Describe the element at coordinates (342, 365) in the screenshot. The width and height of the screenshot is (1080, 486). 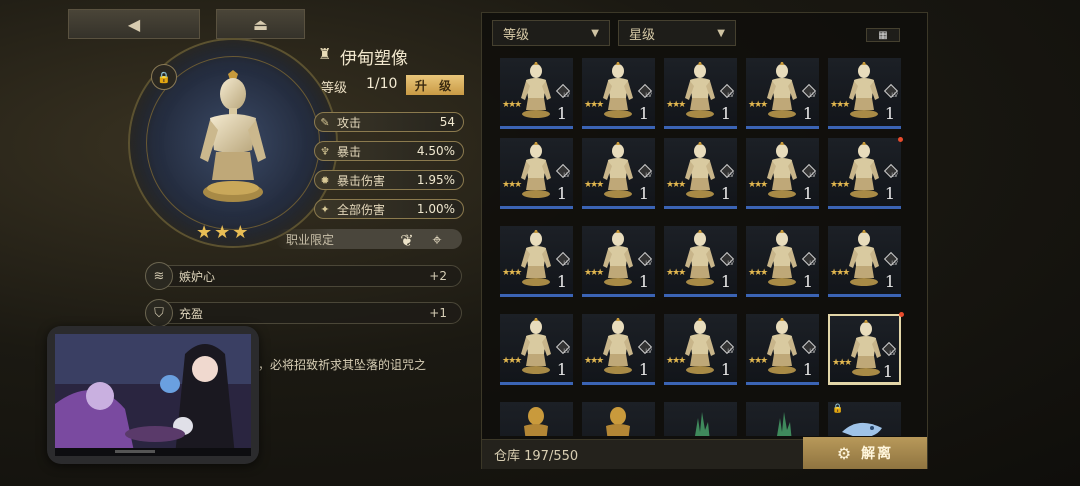
I see `item-description: ，必将招致祈求其坠落的诅咒之` at that location.